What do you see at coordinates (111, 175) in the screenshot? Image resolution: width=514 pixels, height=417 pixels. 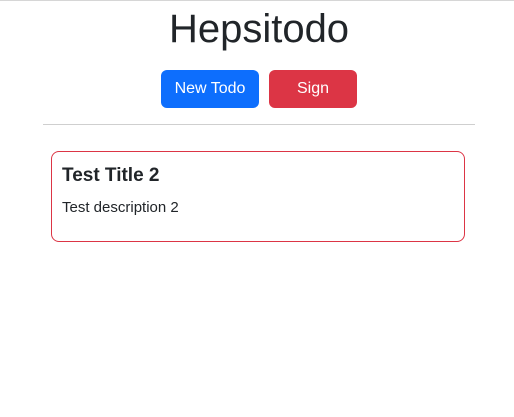 I see `todo-title: Test Title 2` at bounding box center [111, 175].